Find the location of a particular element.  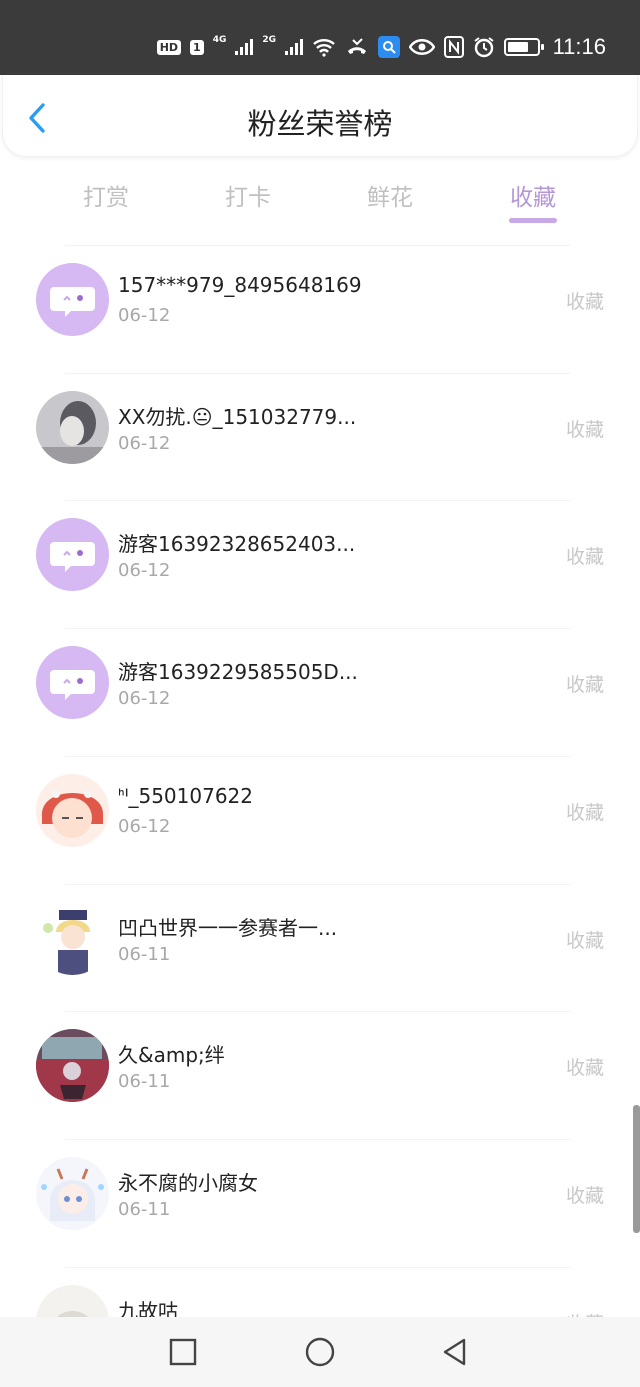

tab-favorites: 收藏 is located at coordinates (533, 195).